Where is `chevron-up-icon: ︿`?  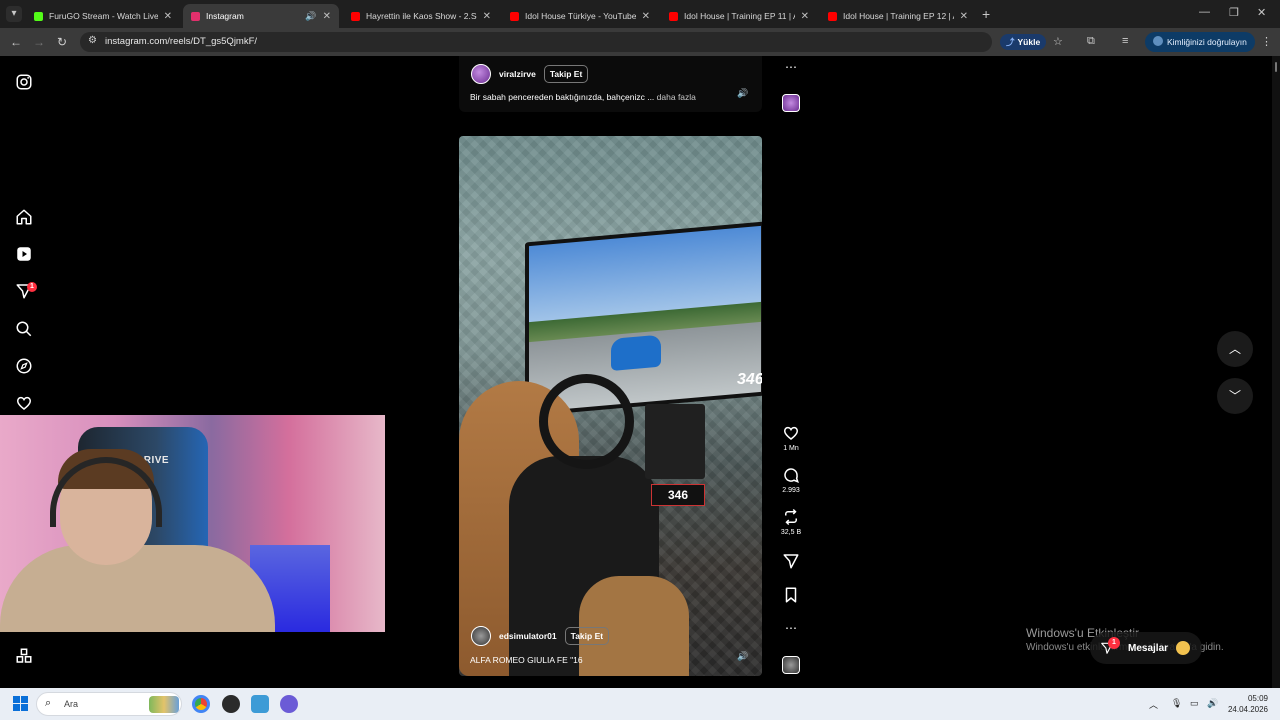
chevron-up-icon: ︿ is located at coordinates (1234, 349).